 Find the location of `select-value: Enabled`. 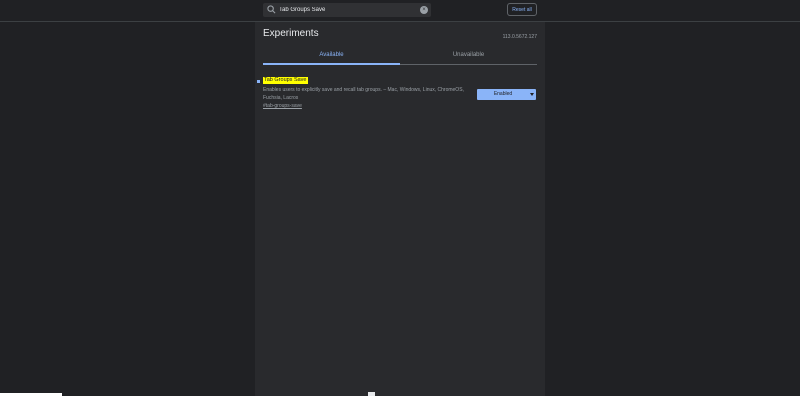

select-value: Enabled is located at coordinates (503, 94).